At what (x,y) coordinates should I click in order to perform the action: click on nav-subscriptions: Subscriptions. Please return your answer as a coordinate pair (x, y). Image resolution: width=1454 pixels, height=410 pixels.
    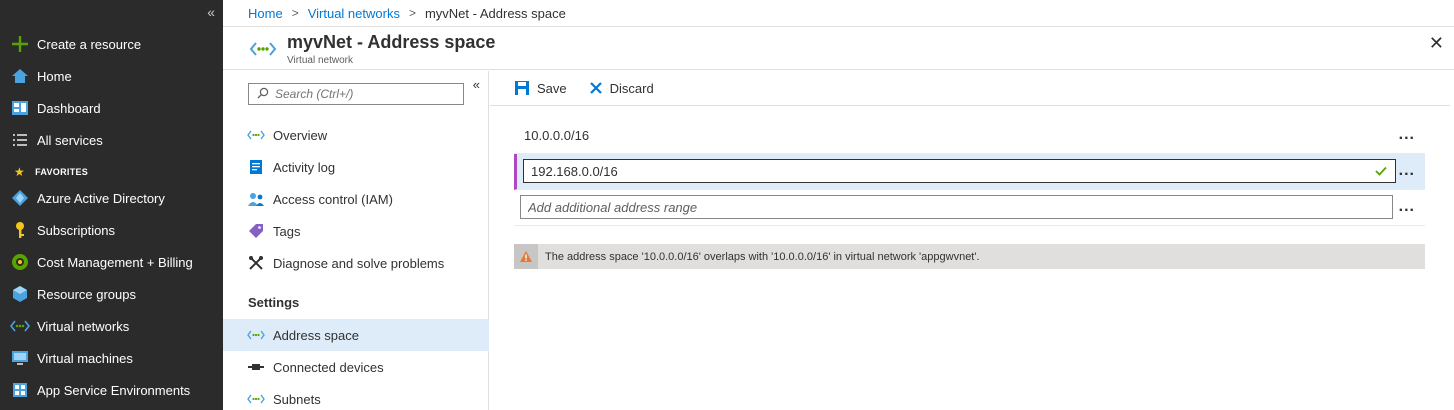
    Looking at the image, I should click on (111, 230).